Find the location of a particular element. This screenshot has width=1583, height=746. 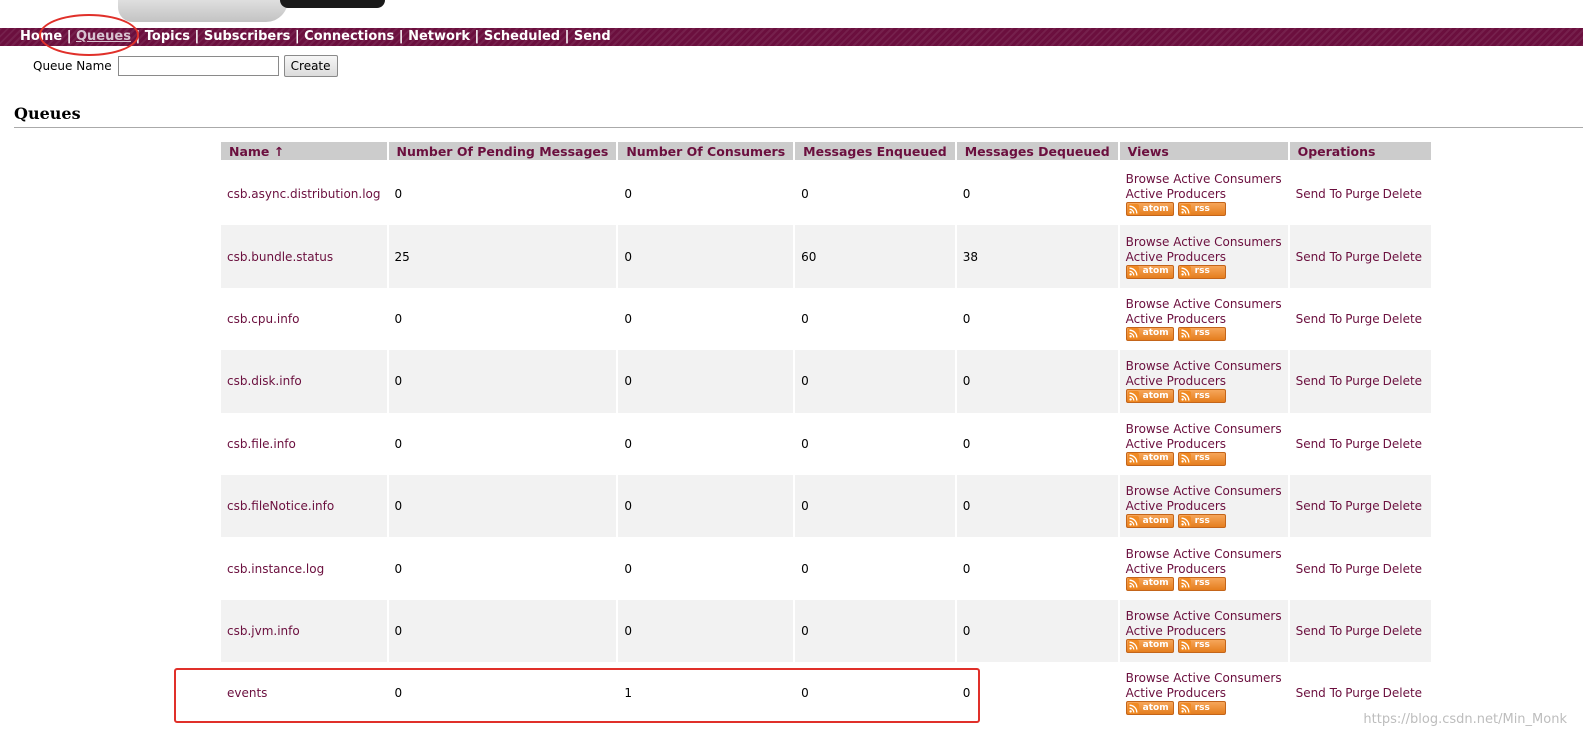

nav-send: Send is located at coordinates (592, 36).